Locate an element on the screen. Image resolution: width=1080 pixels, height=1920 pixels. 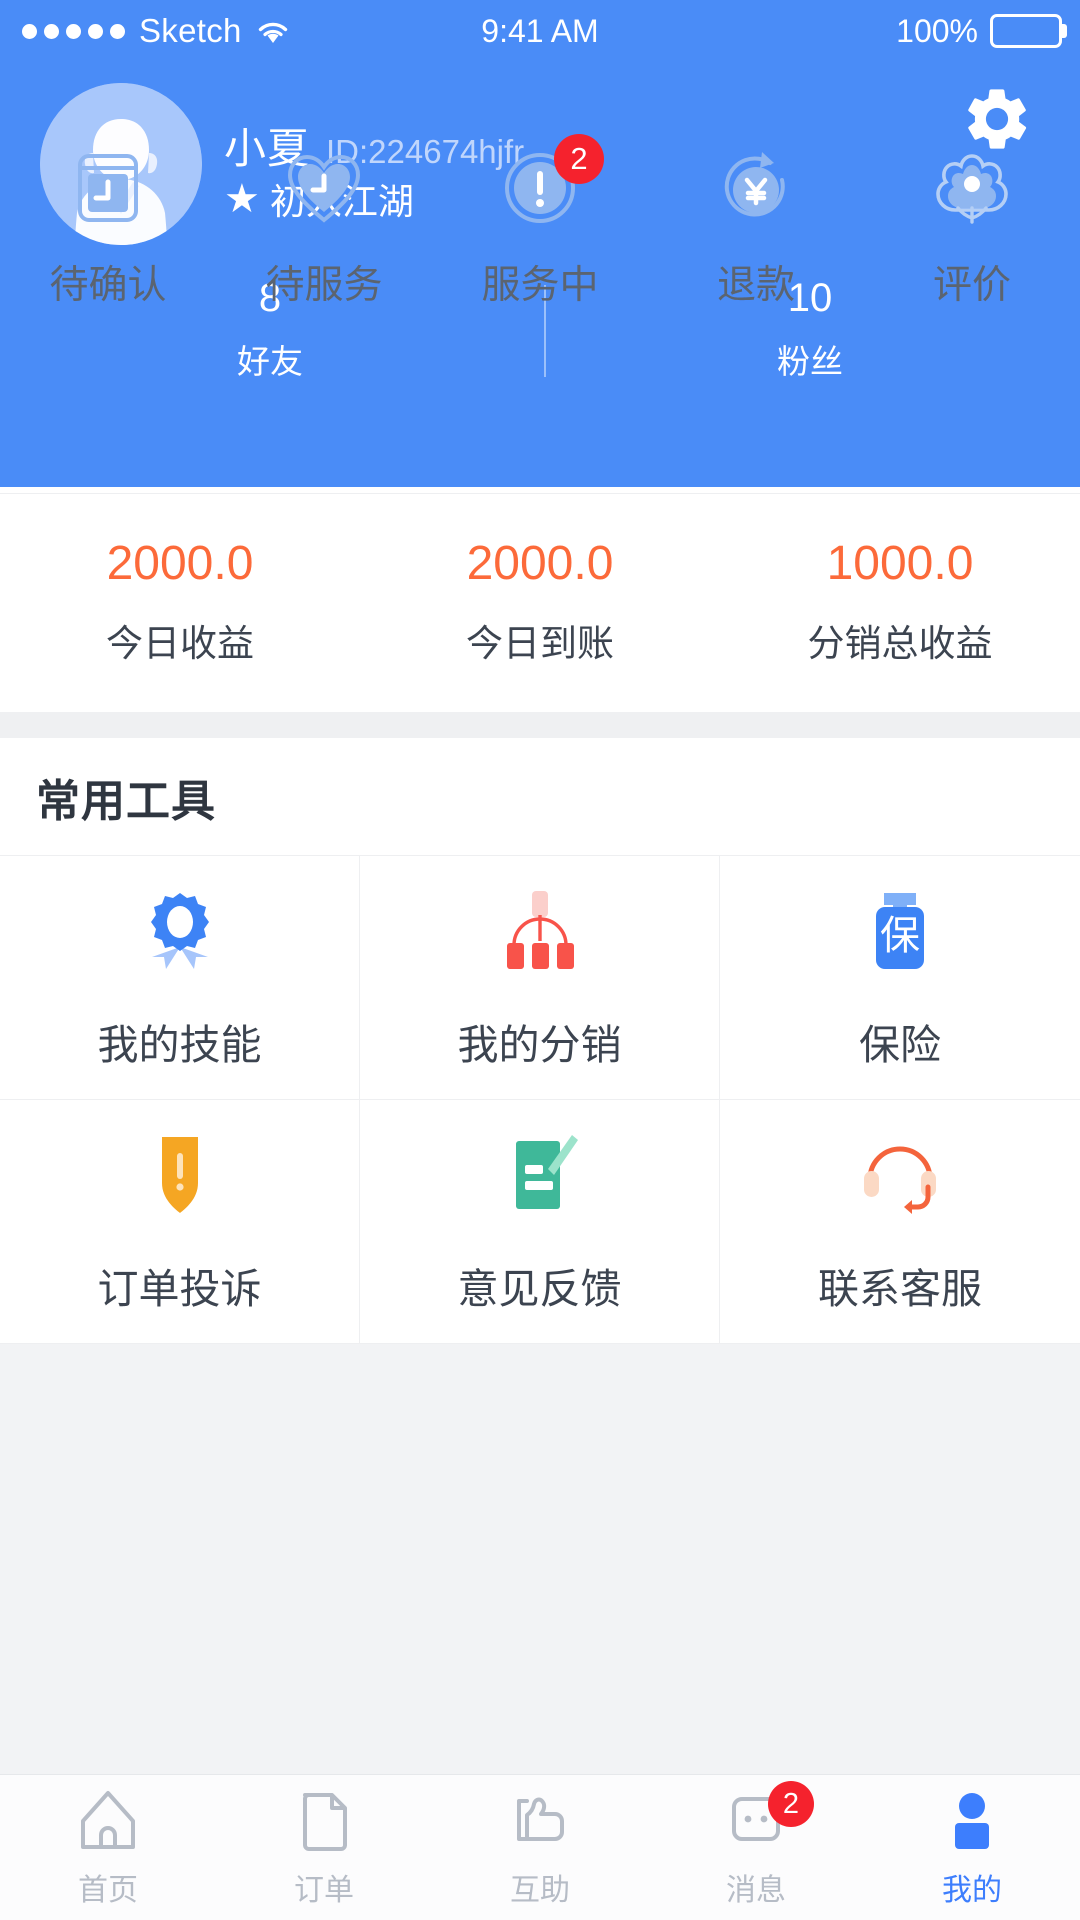
tab-badge: 2 is located at coordinates (791, 1804).